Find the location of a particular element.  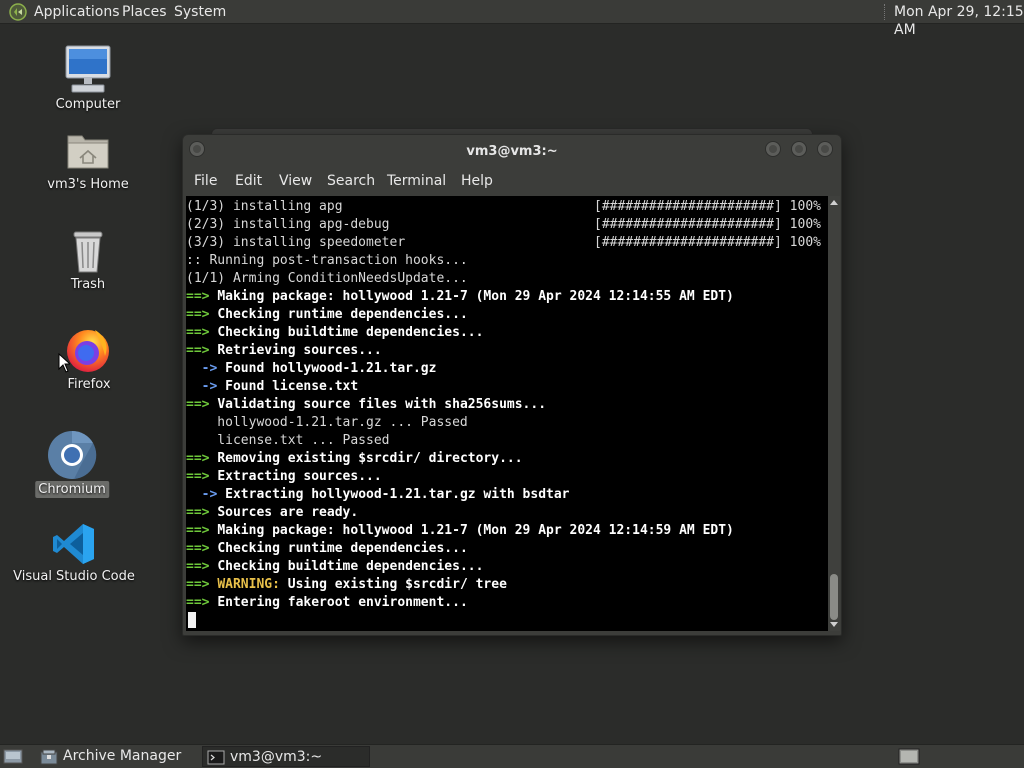

workspace-switcher-icon is located at coordinates (909, 756).